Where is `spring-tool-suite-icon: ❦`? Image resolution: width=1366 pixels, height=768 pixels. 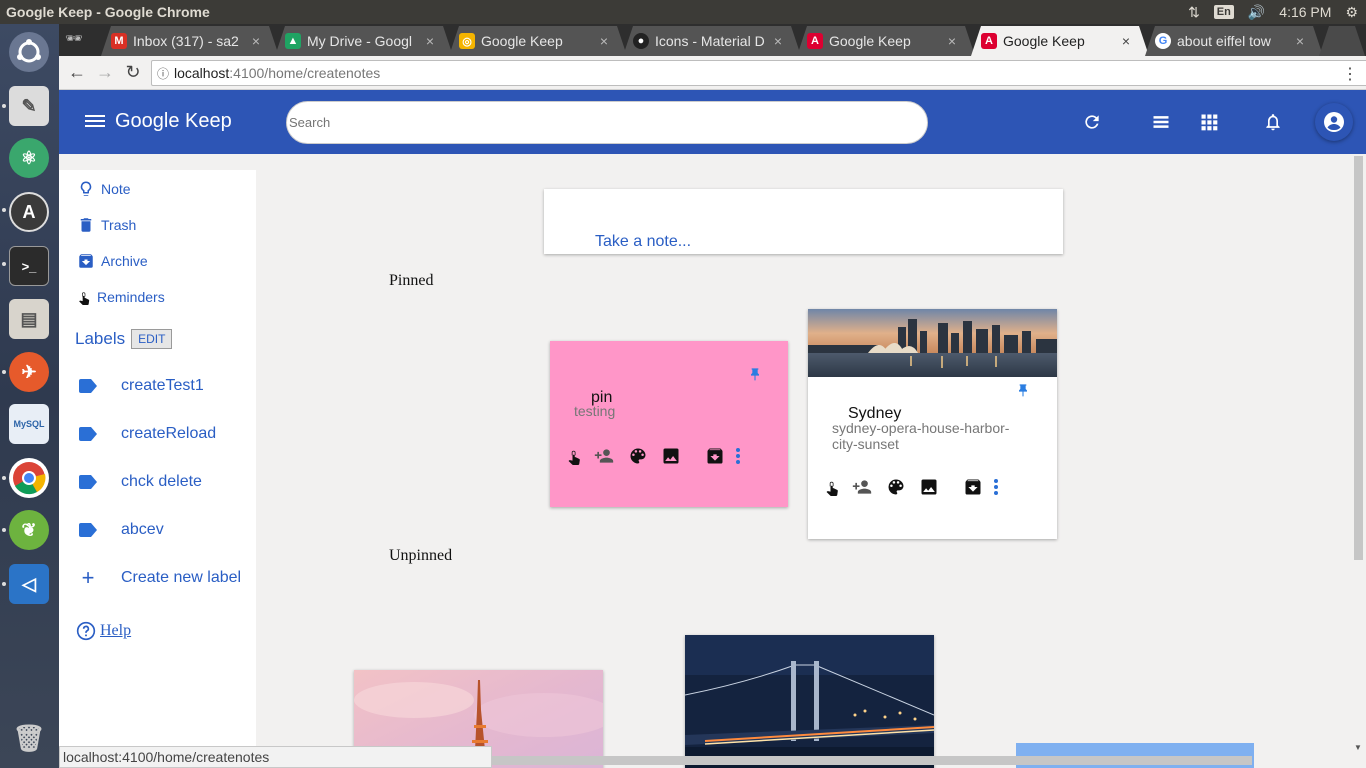 spring-tool-suite-icon: ❦ is located at coordinates (29, 530).